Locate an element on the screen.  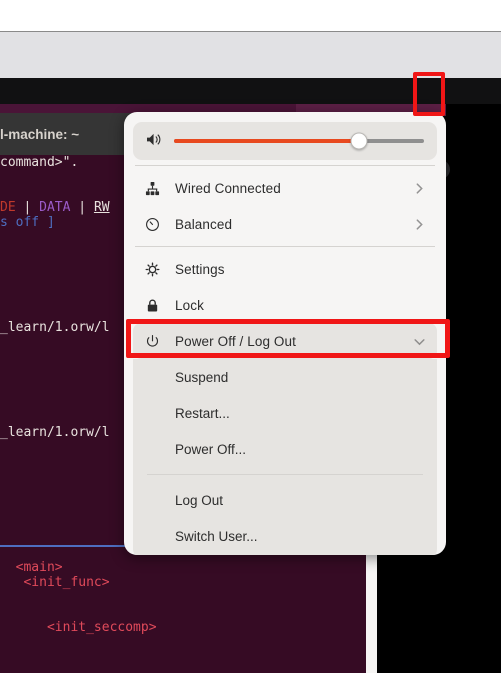
menu-item-label: Power Off / Log Out is located at coordinates (235, 341).